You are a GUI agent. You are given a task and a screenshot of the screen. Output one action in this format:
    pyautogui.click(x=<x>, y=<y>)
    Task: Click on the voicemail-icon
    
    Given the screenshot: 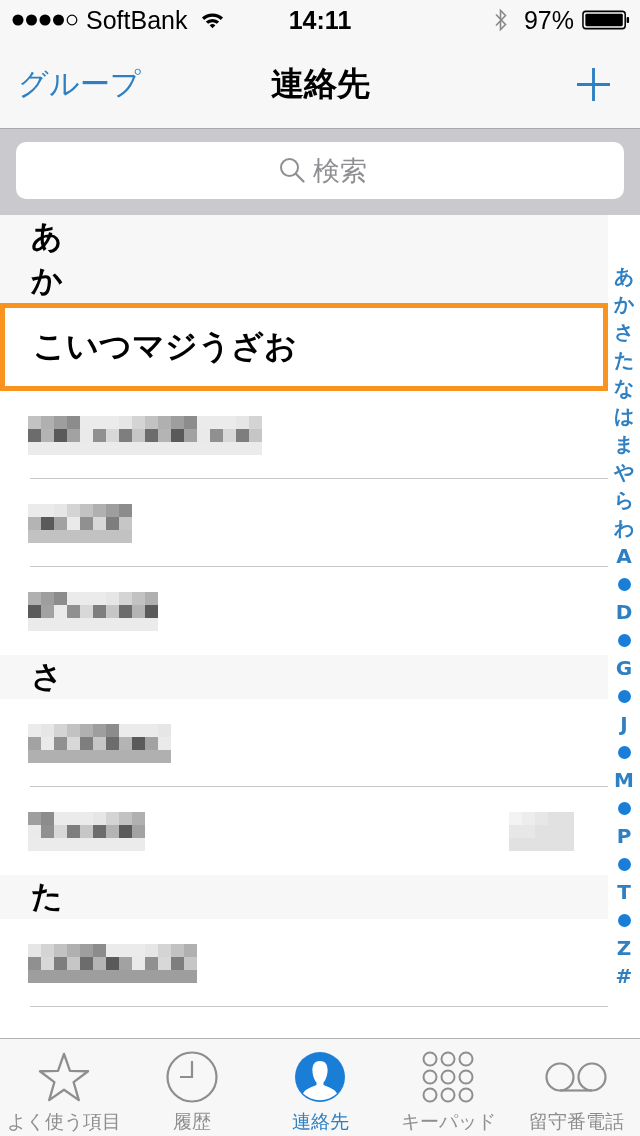 What is the action you would take?
    pyautogui.click(x=576, y=1077)
    